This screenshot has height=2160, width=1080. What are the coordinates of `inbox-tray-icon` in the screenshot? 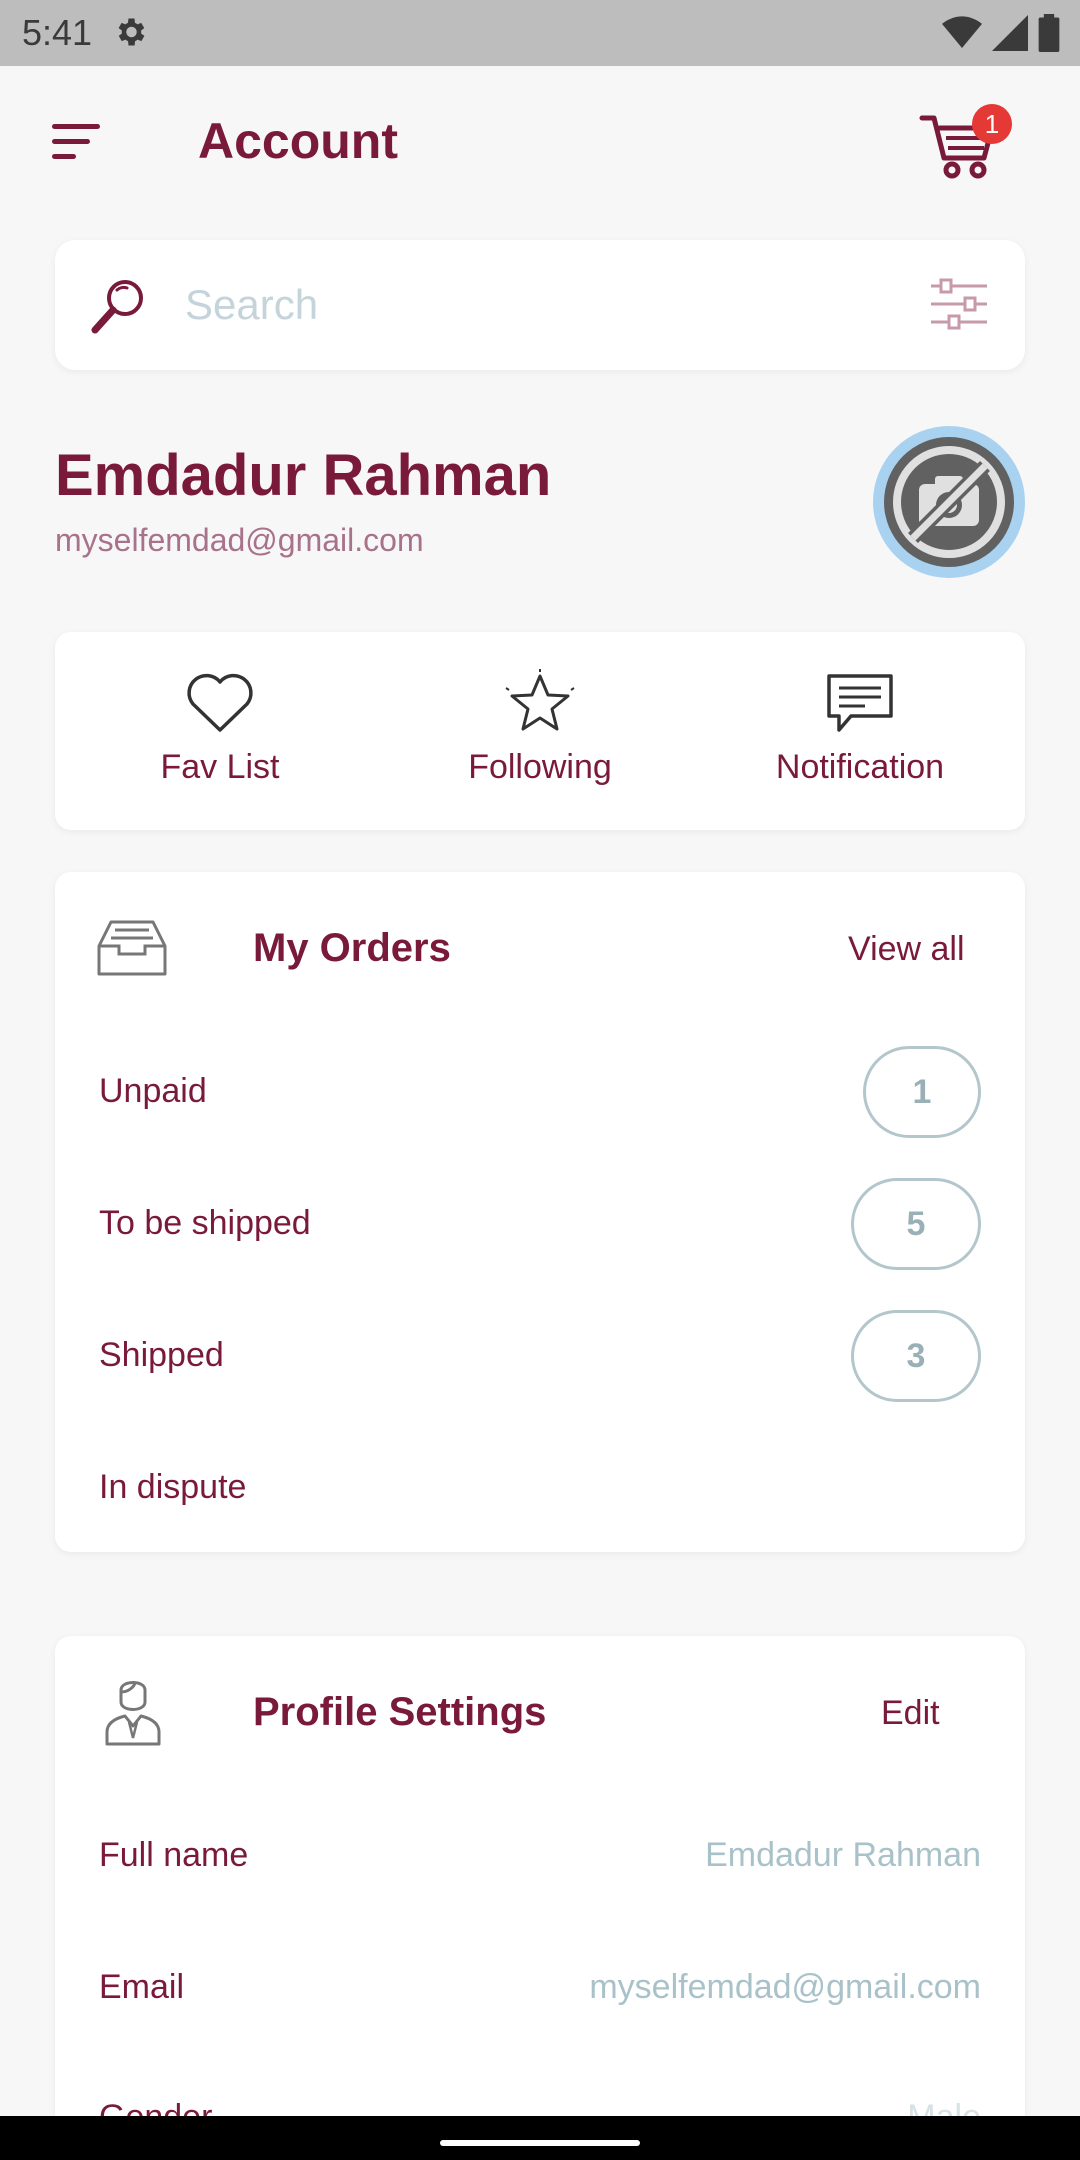 It's located at (132, 950).